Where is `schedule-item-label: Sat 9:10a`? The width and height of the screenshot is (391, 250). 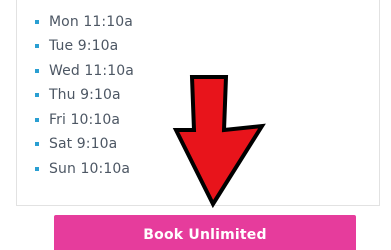 schedule-item-label: Sat 9:10a is located at coordinates (83, 144).